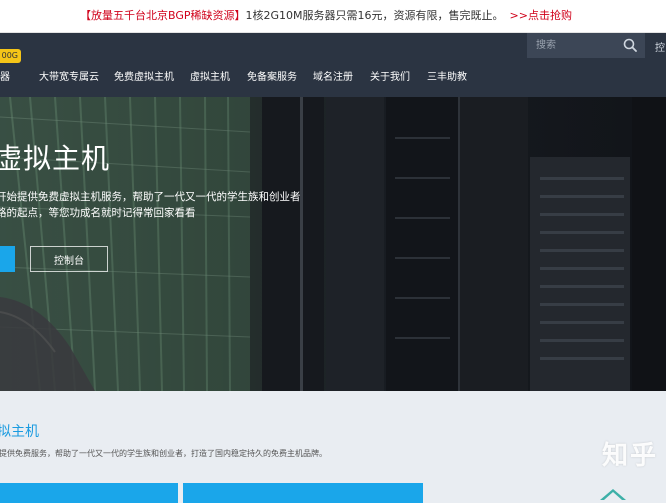 This screenshot has width=666, height=503. What do you see at coordinates (5, 78) in the screenshot?
I see `nav-item-server: 务器` at bounding box center [5, 78].